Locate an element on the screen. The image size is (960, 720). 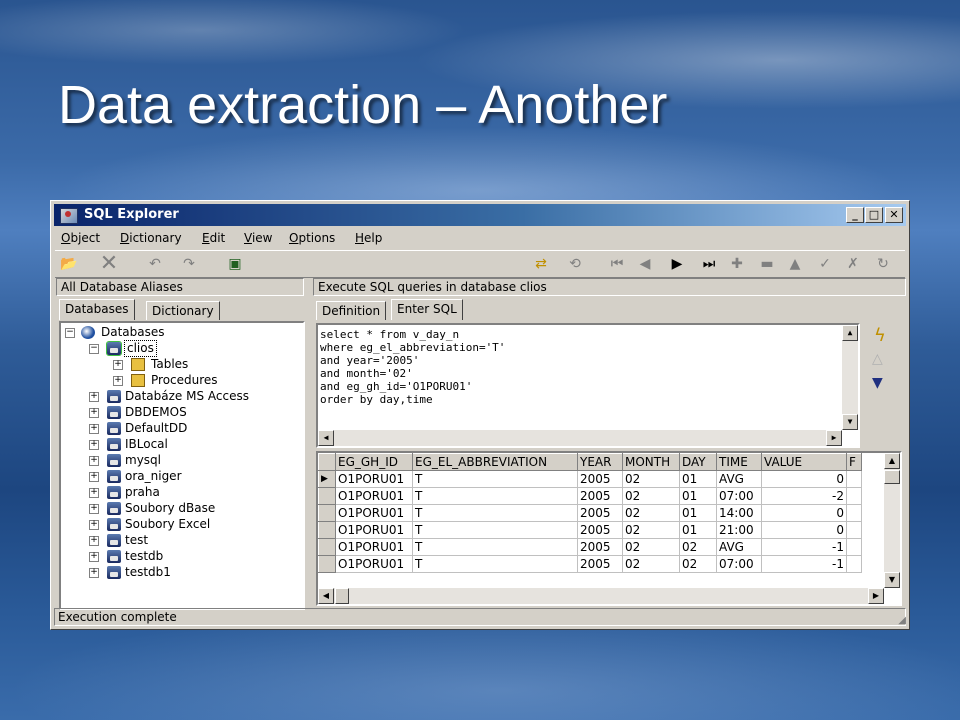
title-bar: SQL Explorer _ □ ✕ is located at coordinates (480, 215).